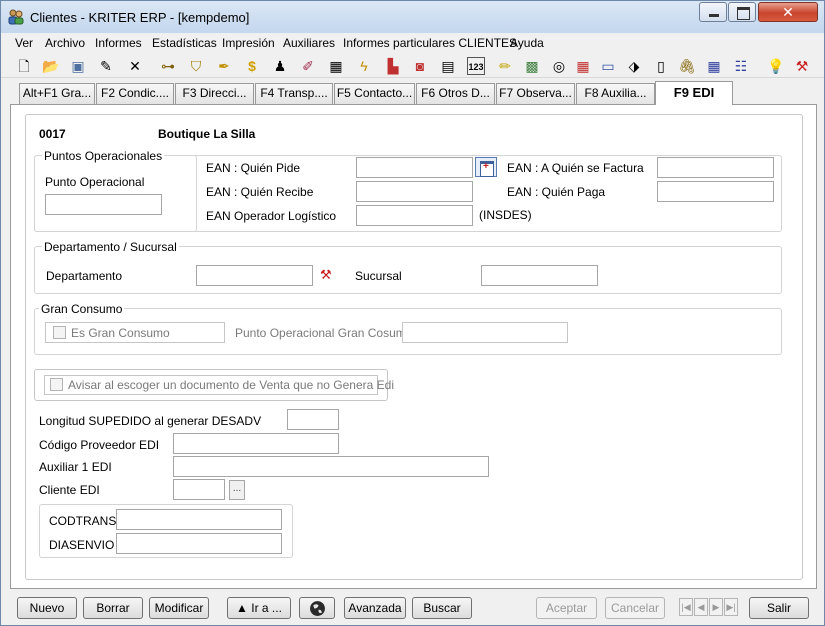 This screenshot has height=626, width=825. I want to click on app-people-icon, so click(16, 17).